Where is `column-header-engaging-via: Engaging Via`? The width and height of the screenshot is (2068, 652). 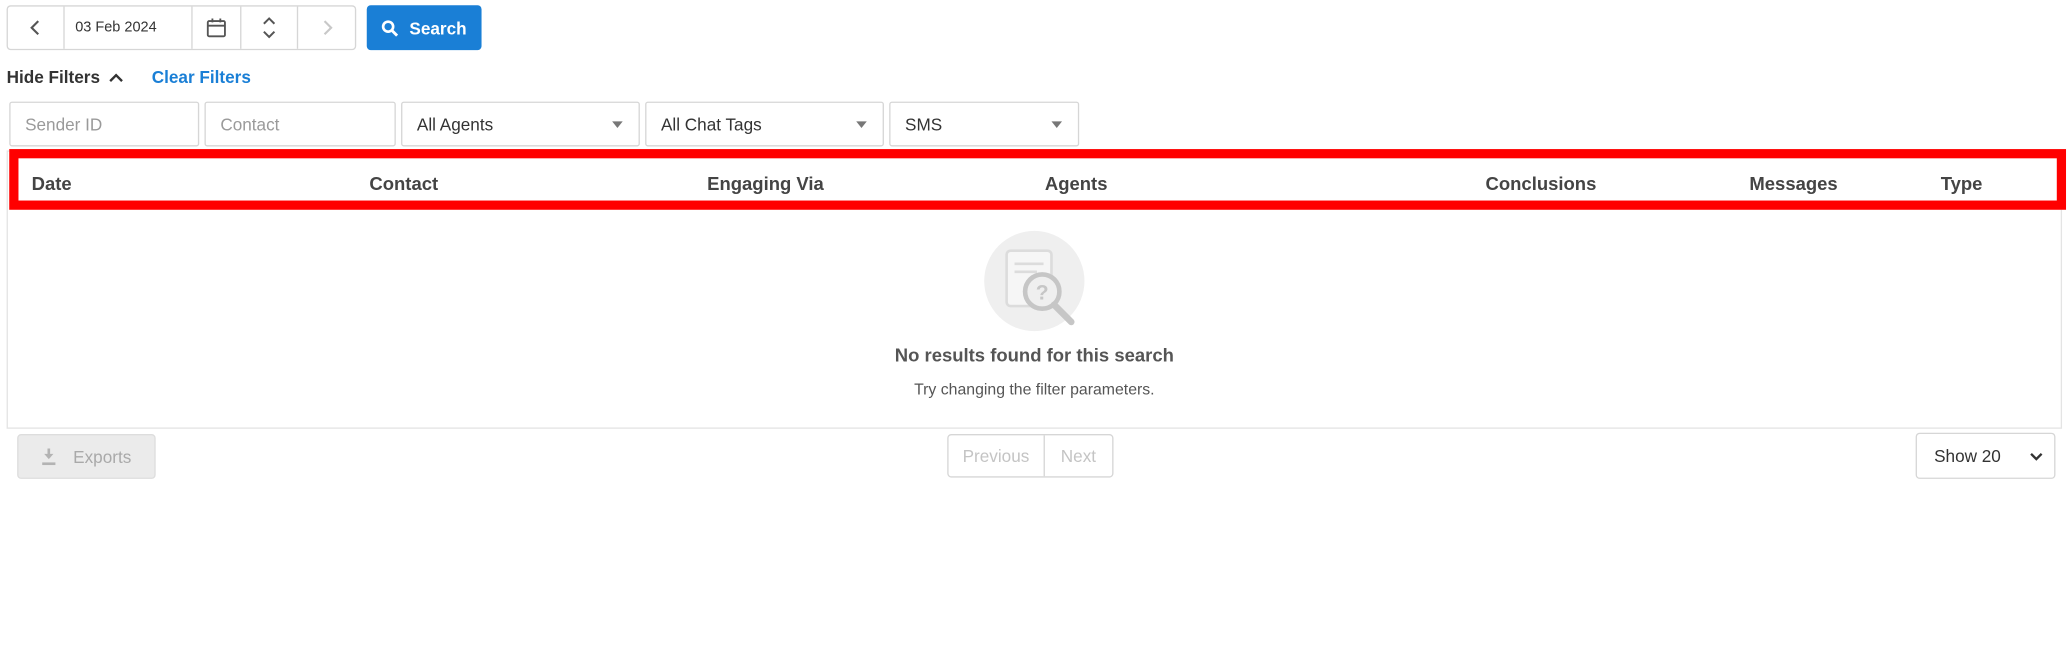
column-header-engaging-via: Engaging Via is located at coordinates (765, 183).